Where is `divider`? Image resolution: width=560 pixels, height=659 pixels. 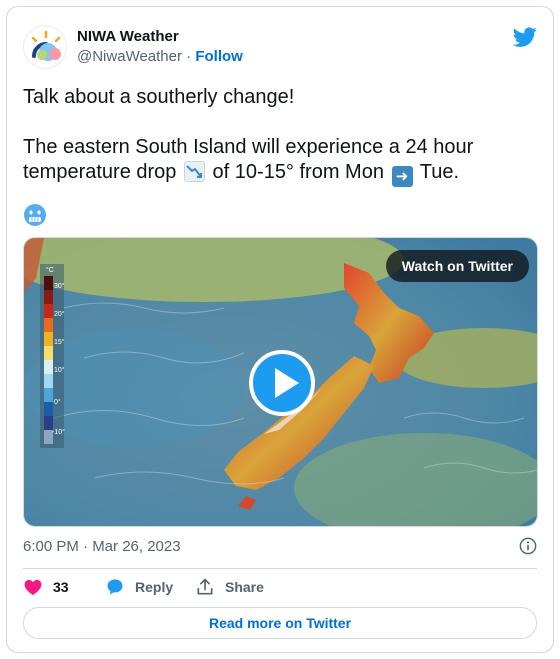 divider is located at coordinates (280, 568).